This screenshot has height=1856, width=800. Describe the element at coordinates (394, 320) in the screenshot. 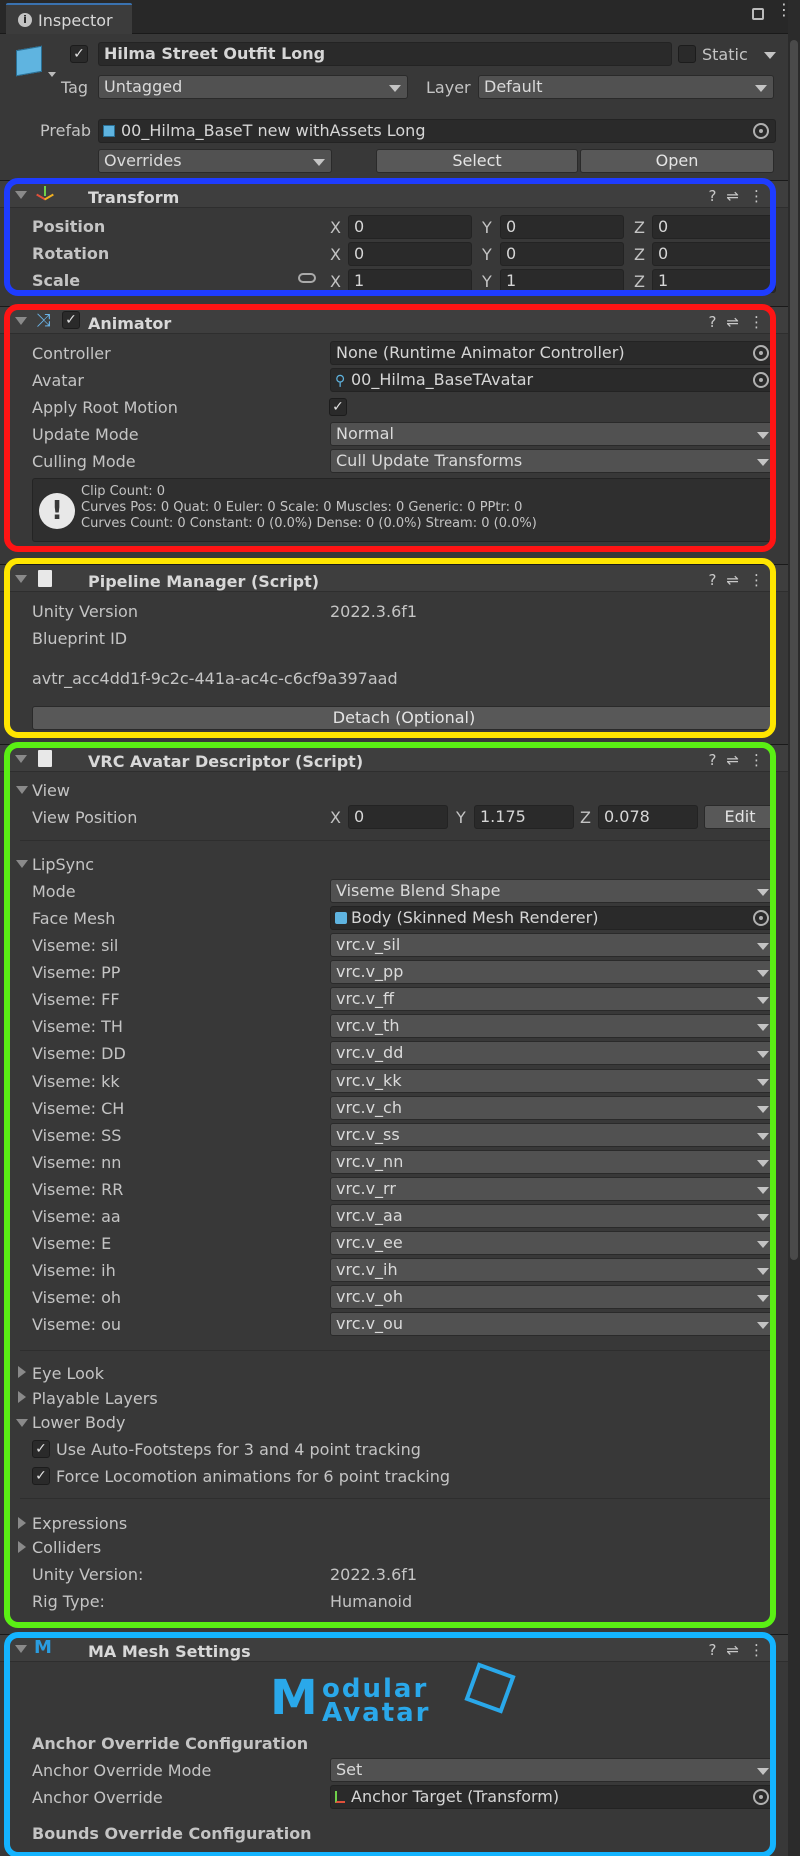

I see `animator-header: ⤨ ✓ Animator ?⇌⋮` at that location.